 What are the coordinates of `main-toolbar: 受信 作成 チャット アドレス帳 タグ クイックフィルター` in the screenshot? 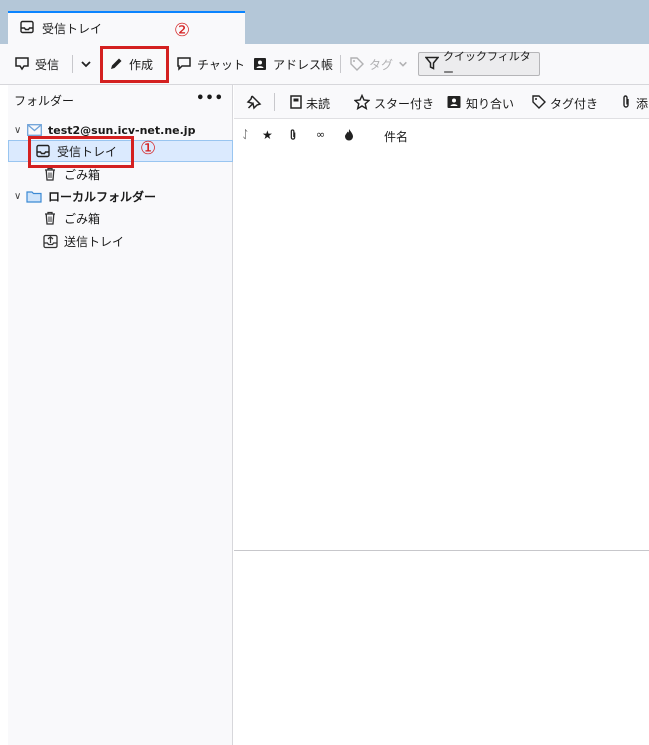 It's located at (324, 64).